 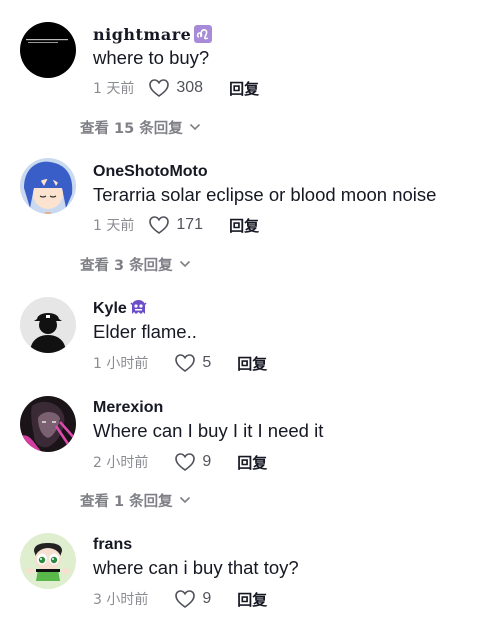 I want to click on comment-text: Elder flame.., so click(x=145, y=331).